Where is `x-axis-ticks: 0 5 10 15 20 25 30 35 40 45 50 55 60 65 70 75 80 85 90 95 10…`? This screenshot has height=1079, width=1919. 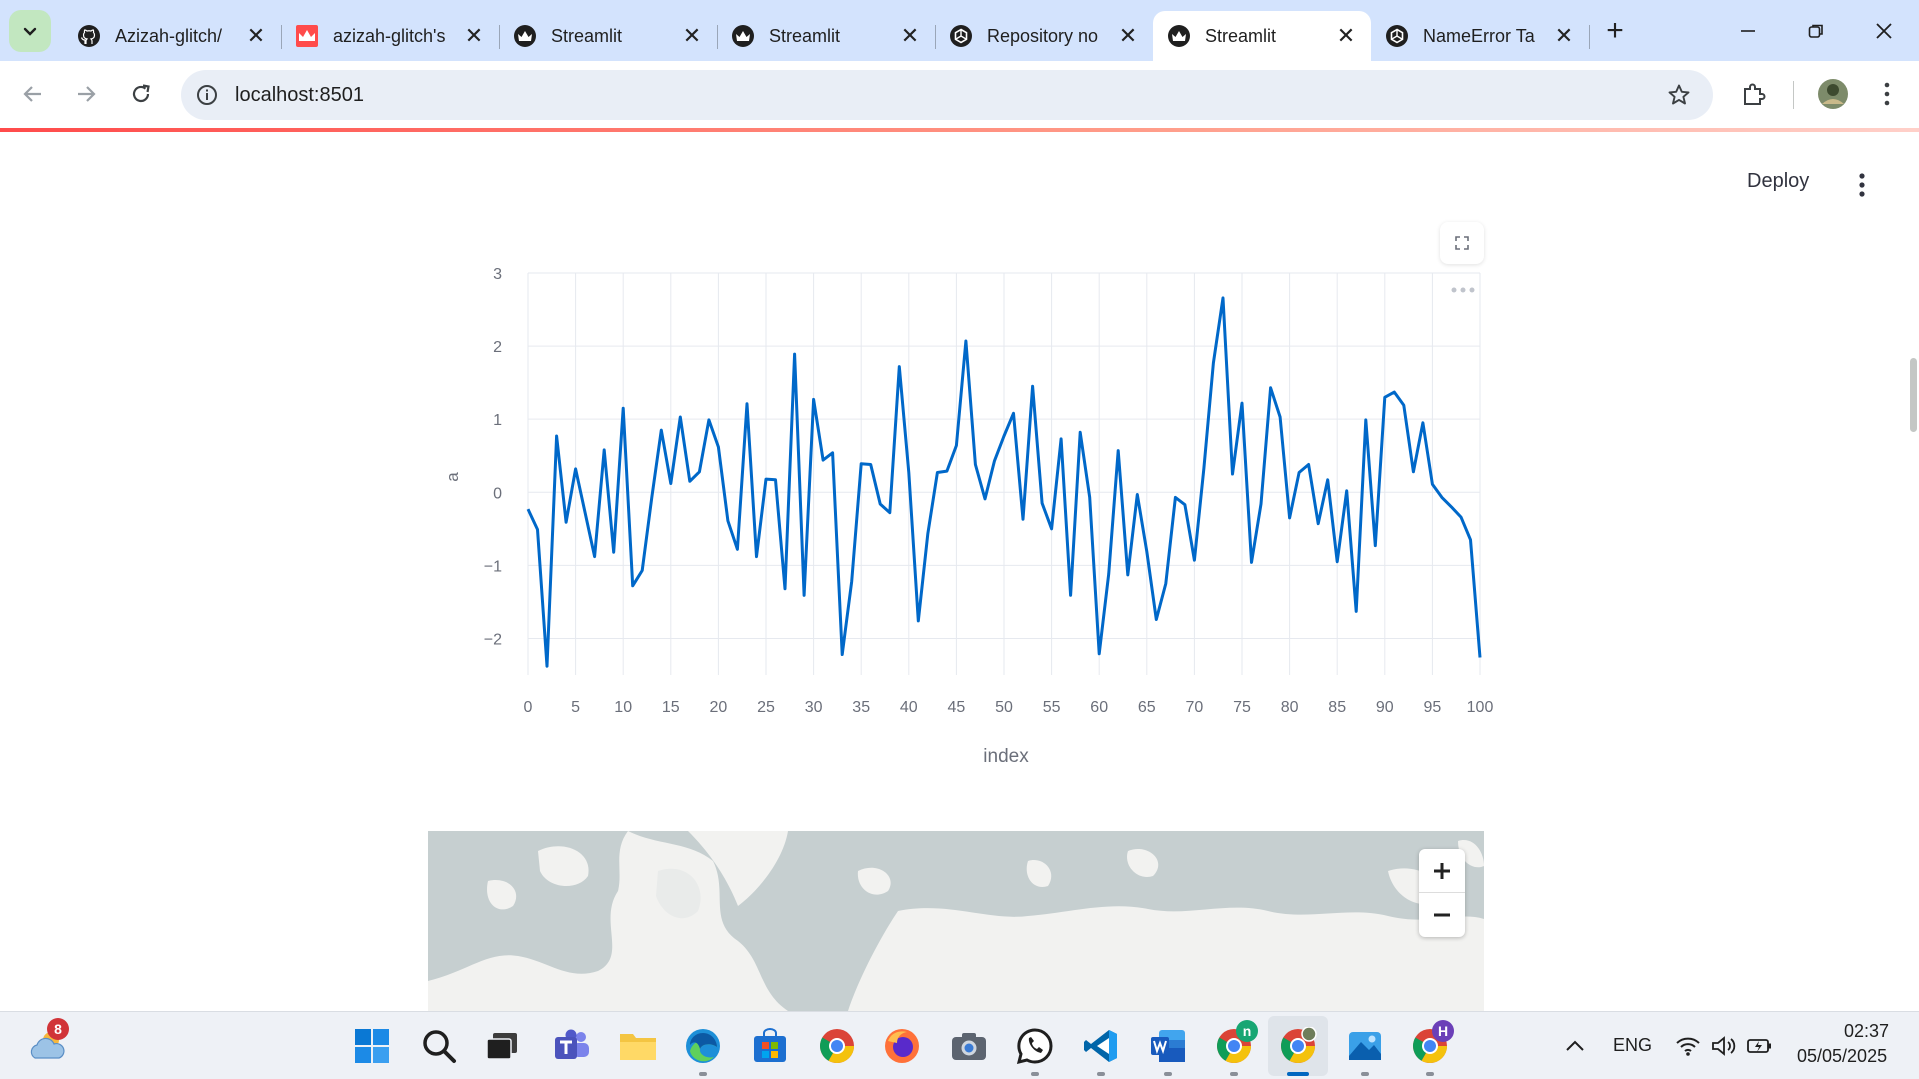 x-axis-ticks: 0 5 10 15 20 25 30 35 40 45 50 55 60 65 70 75 80 85 90 95 10… is located at coordinates (1009, 707).